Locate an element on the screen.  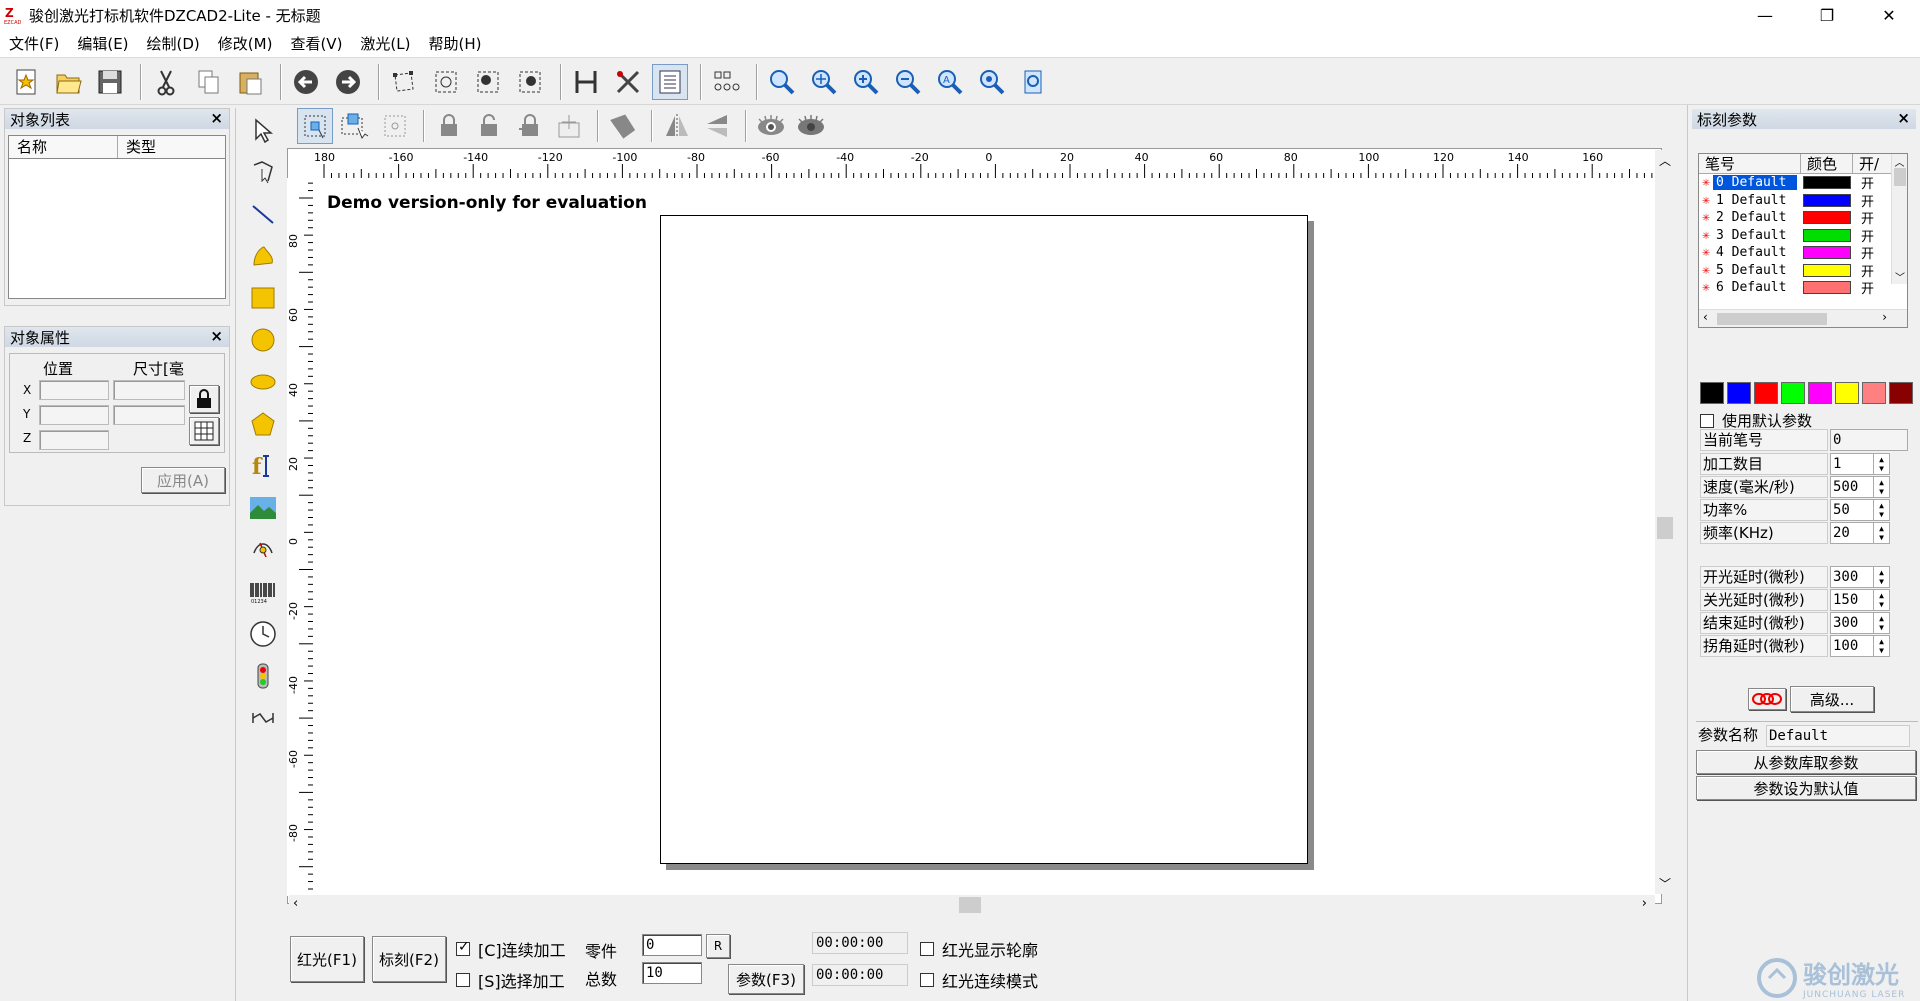
circle-tool-icon is located at coordinates (263, 340).